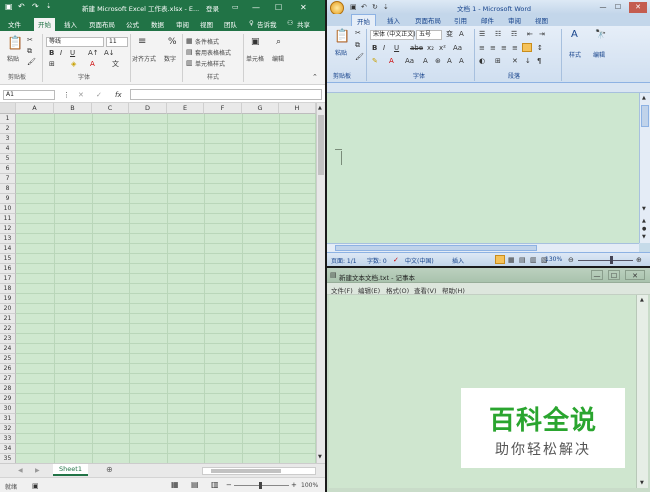 The width and height of the screenshot is (650, 492). What do you see at coordinates (8, 179) in the screenshot?
I see `row-header: 7` at bounding box center [8, 179].